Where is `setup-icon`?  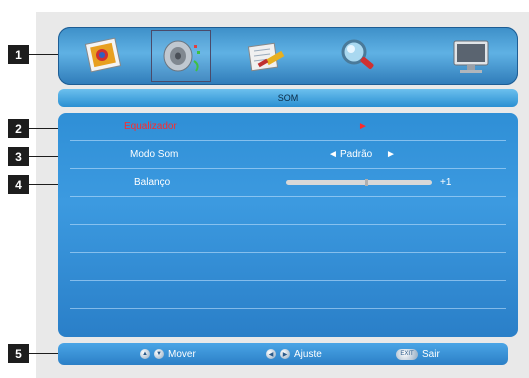 setup-icon is located at coordinates (266, 57).